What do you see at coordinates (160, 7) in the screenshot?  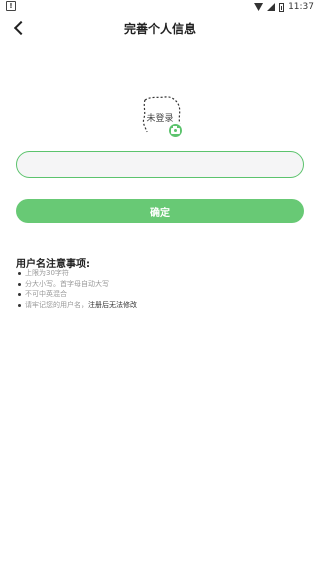 I see `status-bar: ! 11:37` at bounding box center [160, 7].